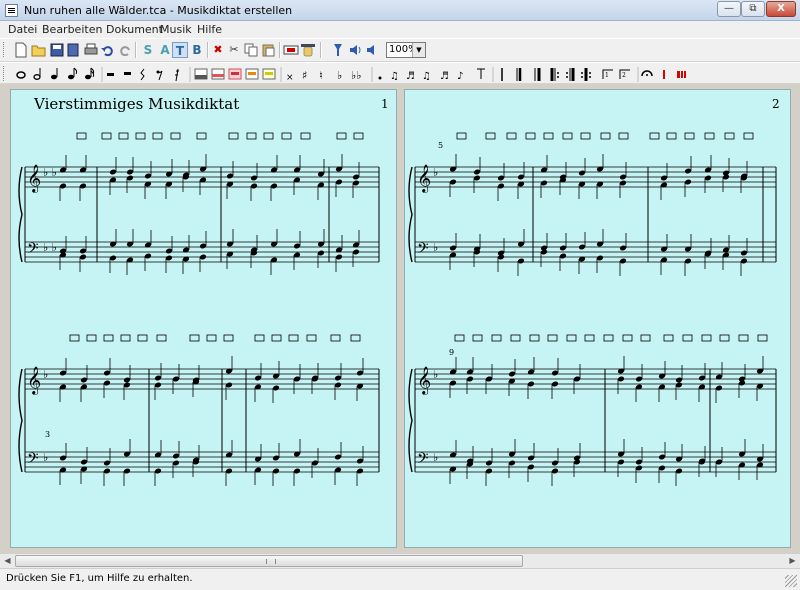 The image size is (800, 590). What do you see at coordinates (142, 74) in the screenshot?
I see `quarter-rest-icon` at bounding box center [142, 74].